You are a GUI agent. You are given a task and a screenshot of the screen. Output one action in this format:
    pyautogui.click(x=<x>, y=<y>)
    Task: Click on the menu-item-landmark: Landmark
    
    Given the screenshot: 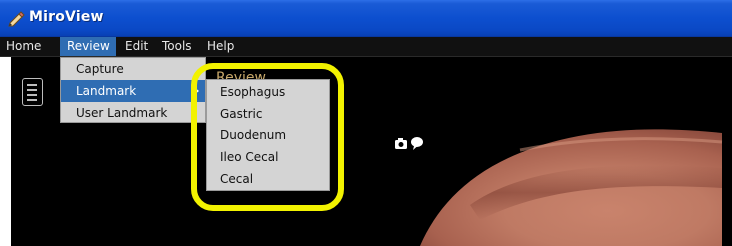 What is the action you would take?
    pyautogui.click(x=133, y=91)
    